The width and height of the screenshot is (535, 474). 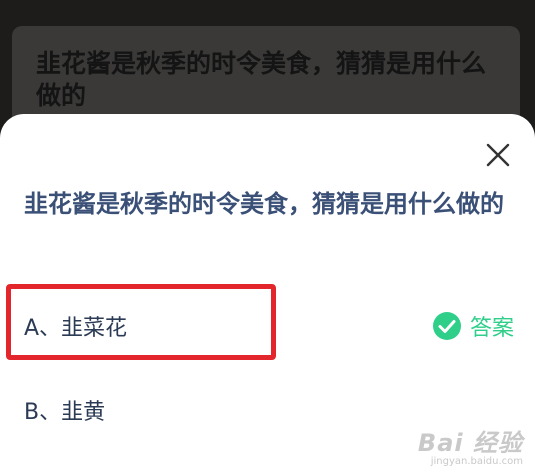 I want to click on answer-badge: 答案, so click(x=473, y=326).